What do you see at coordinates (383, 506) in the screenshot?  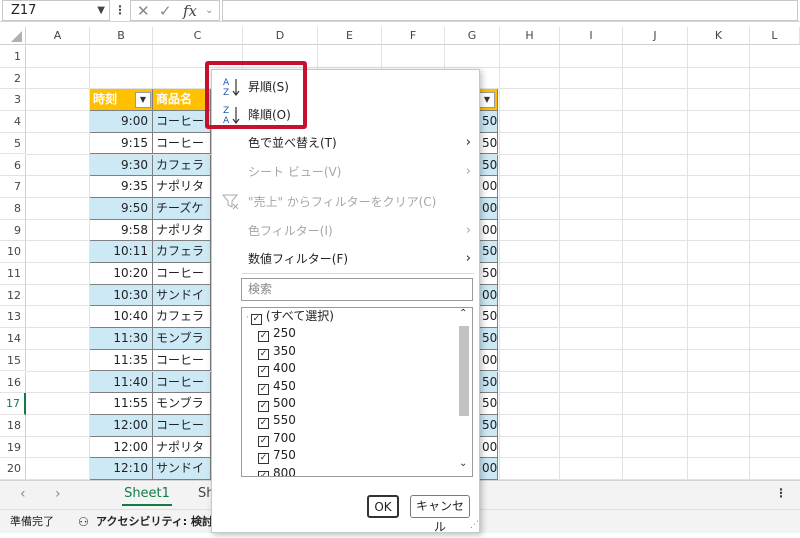 I see `ok-button: OK` at bounding box center [383, 506].